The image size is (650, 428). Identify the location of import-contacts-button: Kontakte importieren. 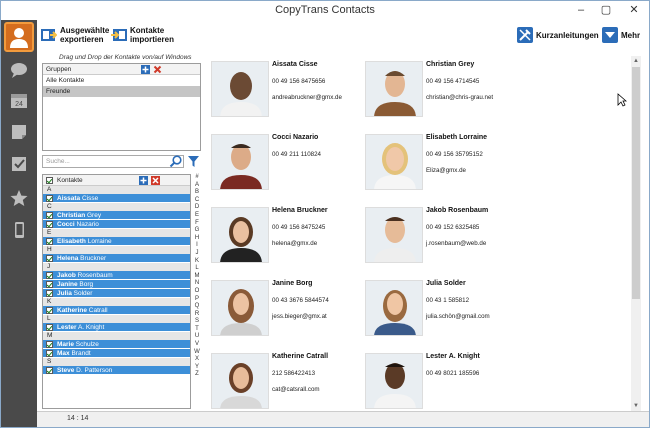
(142, 35).